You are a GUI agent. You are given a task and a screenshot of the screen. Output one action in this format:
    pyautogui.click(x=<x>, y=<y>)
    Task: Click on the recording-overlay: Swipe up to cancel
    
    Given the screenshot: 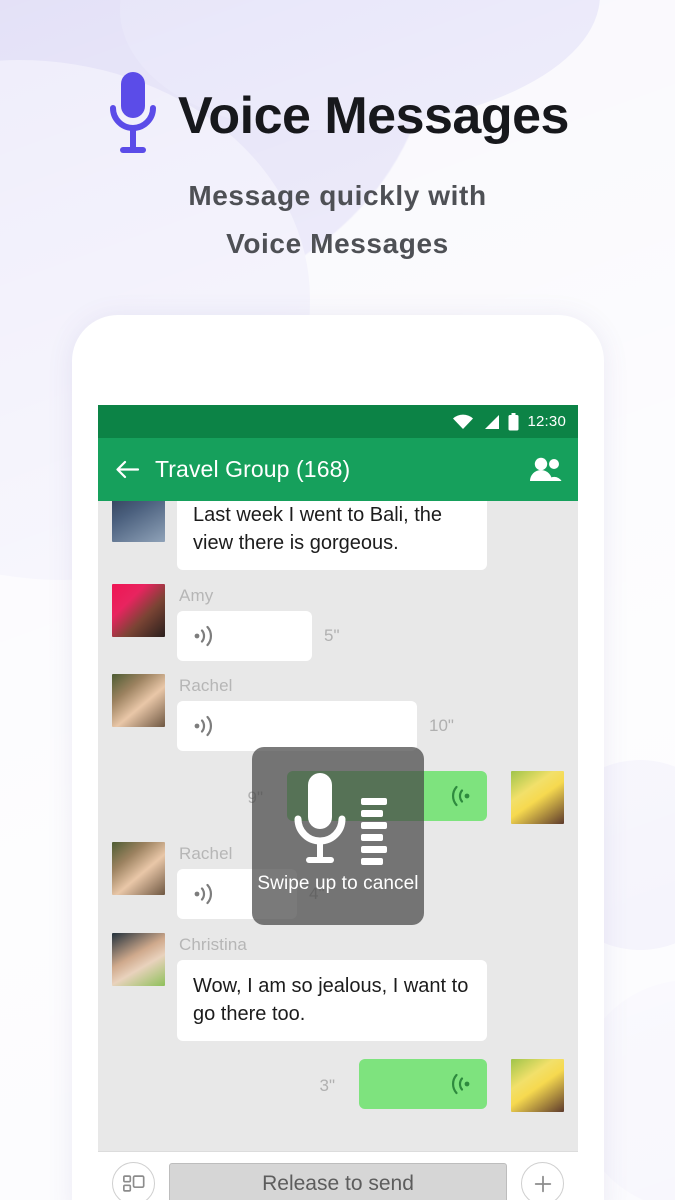 What is the action you would take?
    pyautogui.click(x=338, y=836)
    